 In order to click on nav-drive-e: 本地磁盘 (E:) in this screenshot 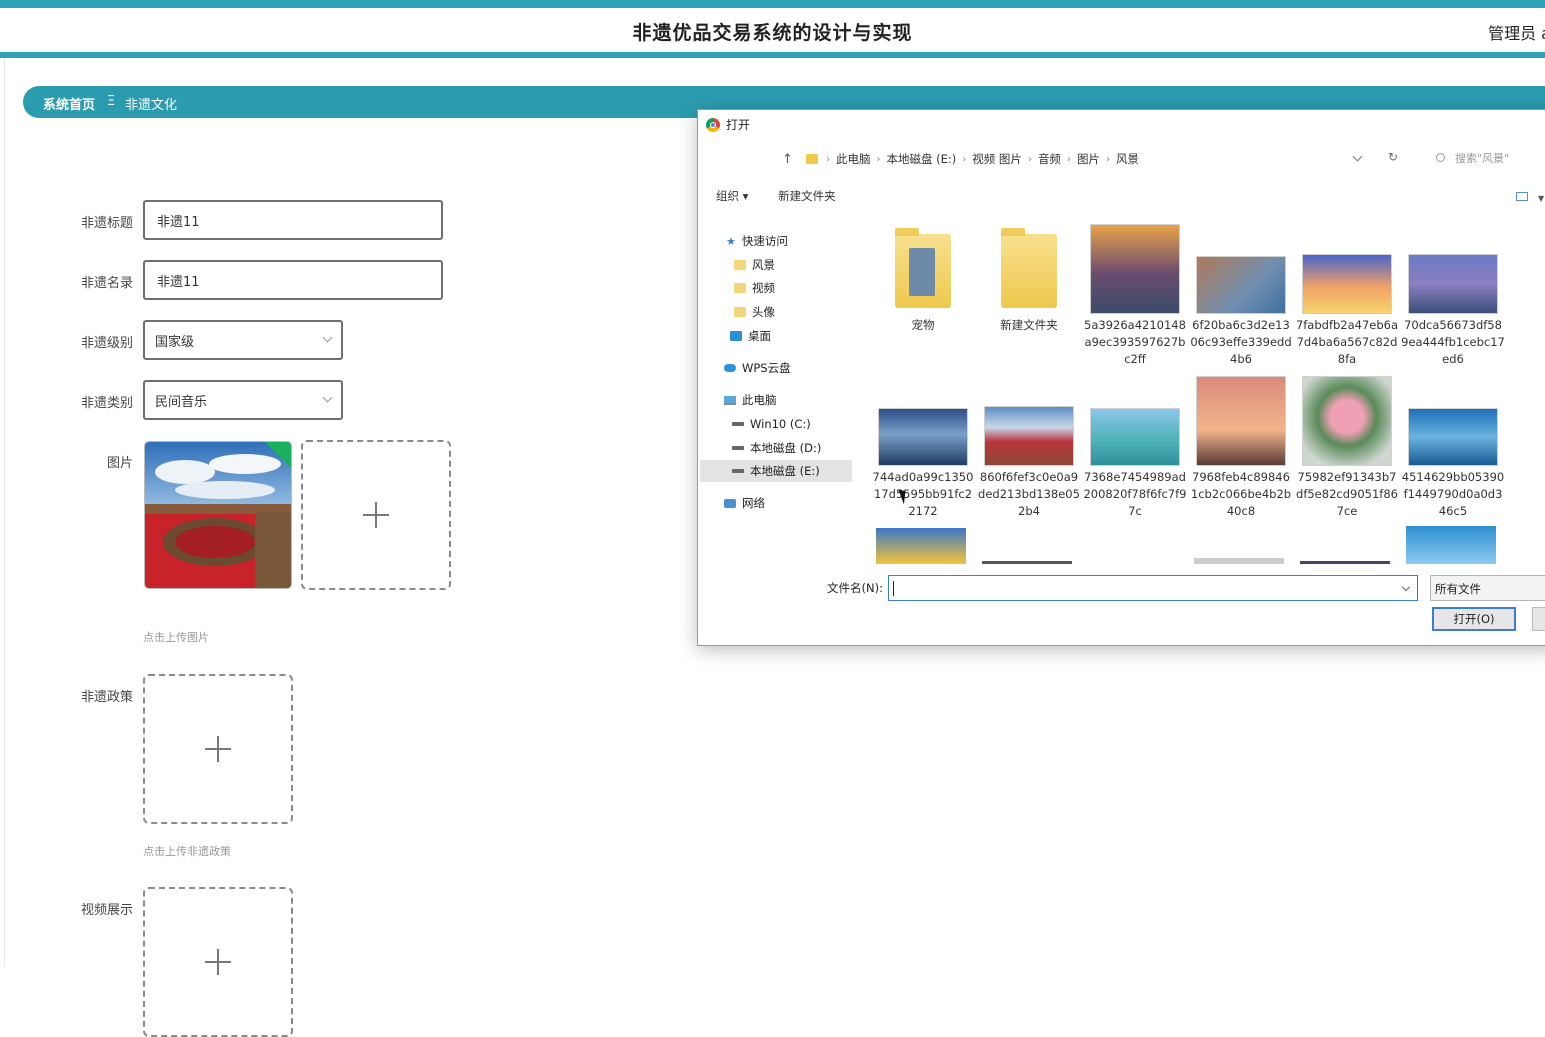, I will do `click(776, 471)`.